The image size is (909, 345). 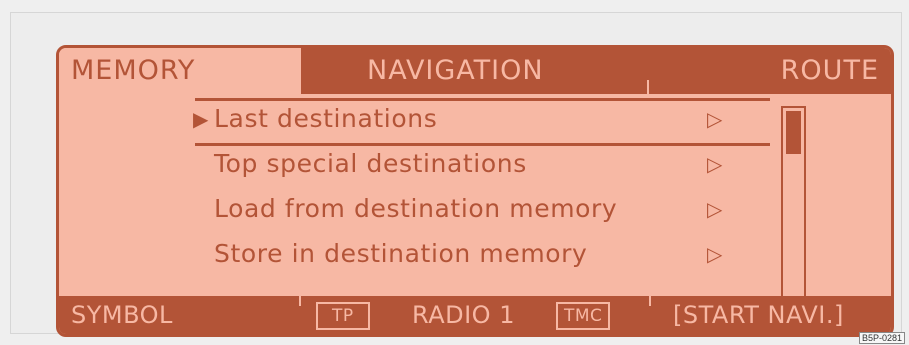 I want to click on menu-item-store-in-destination-memory: Store in destination memory ▷, so click(x=419, y=254).